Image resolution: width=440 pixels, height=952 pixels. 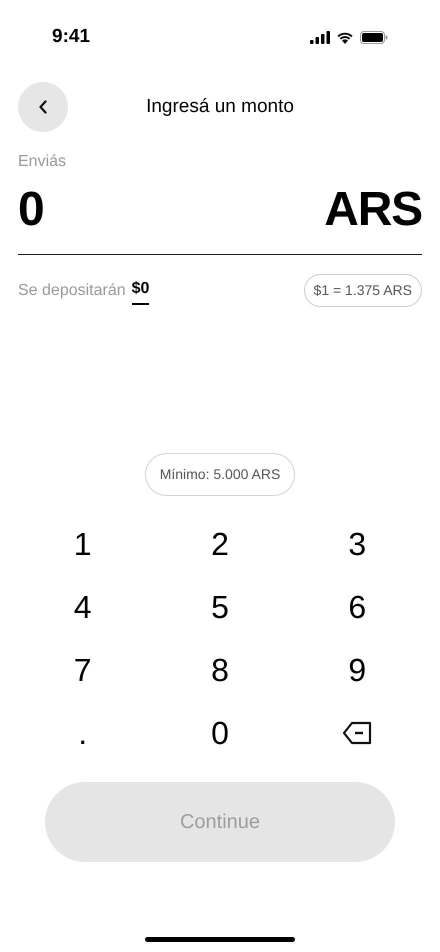 What do you see at coordinates (72, 290) in the screenshot?
I see `deposit-label: Se depositarán` at bounding box center [72, 290].